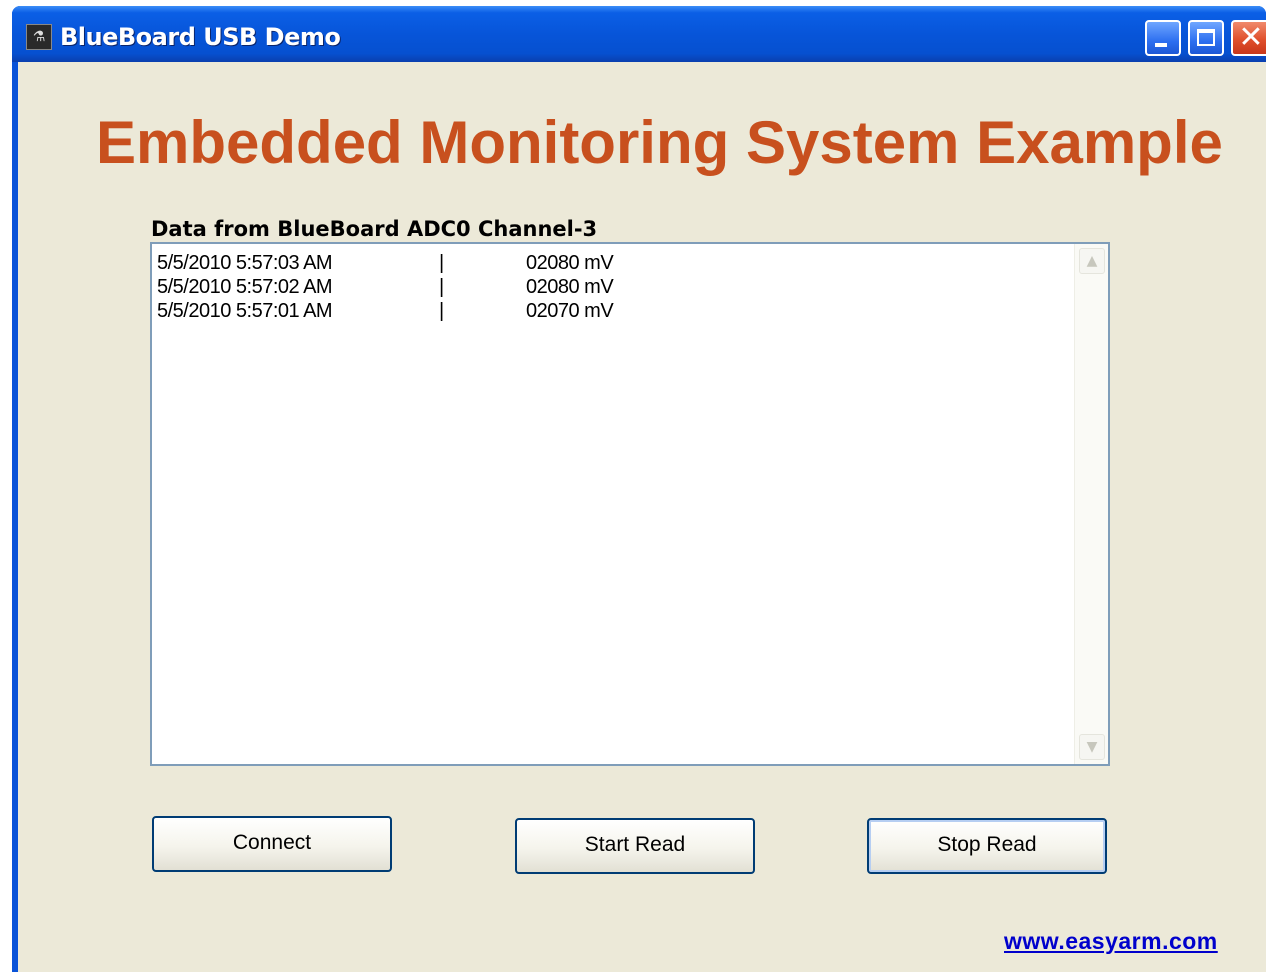 The height and width of the screenshot is (972, 1266). I want to click on list-item-value: 02070 mV, so click(570, 311).